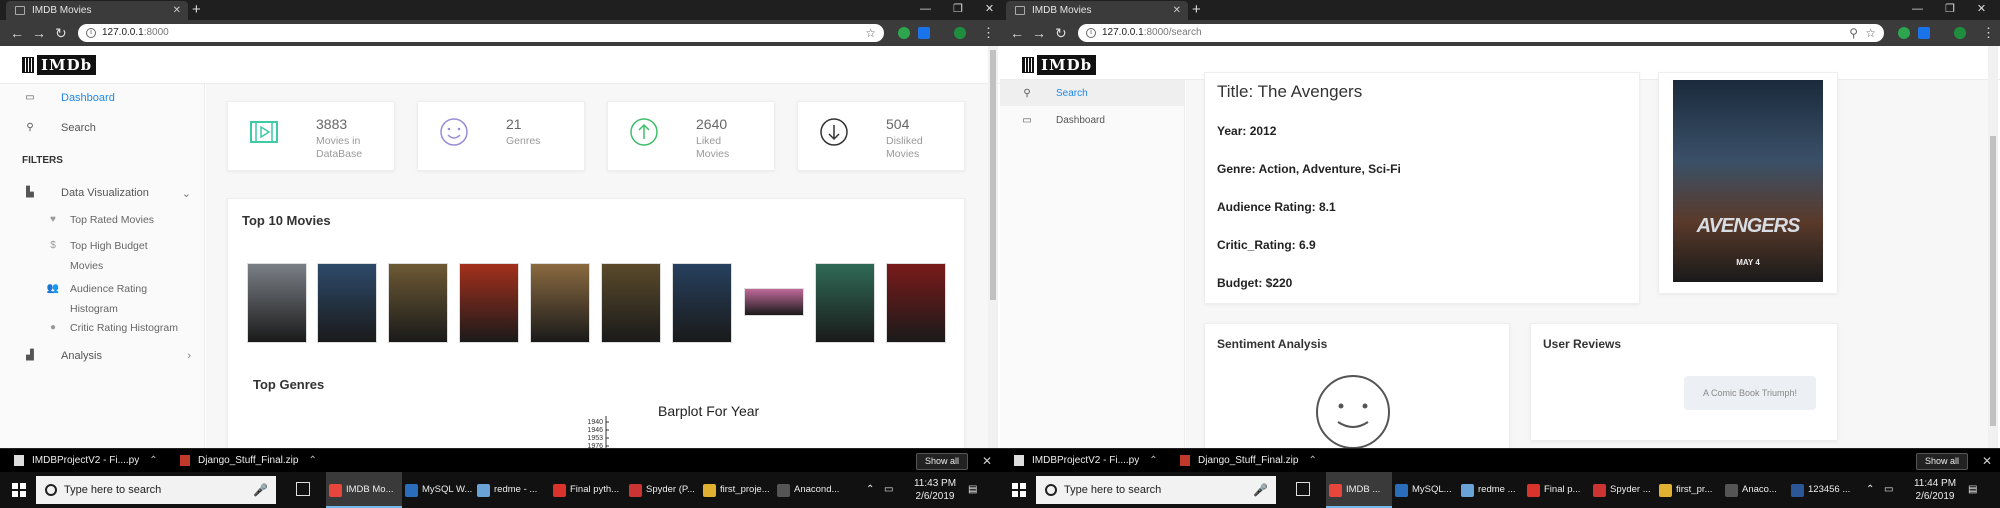 The height and width of the screenshot is (508, 2000). I want to click on sidebar-subitem-top-rated: ♥ Top Rated Movies, so click(102, 220).